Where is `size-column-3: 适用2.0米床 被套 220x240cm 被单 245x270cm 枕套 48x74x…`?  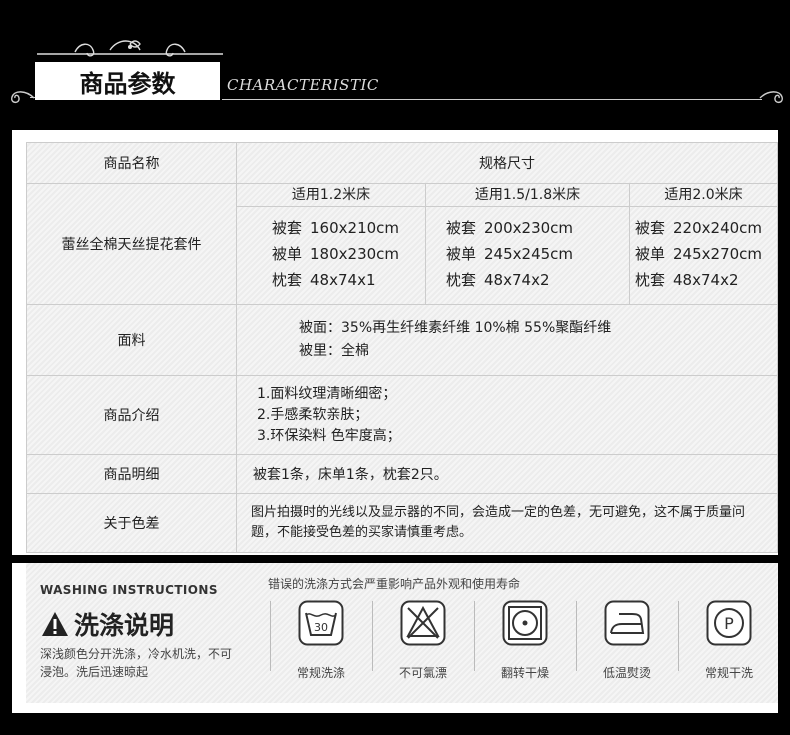
size-column-3: 适用2.0米床 被套 220x240cm 被单 245x270cm 枕套 48x74x… is located at coordinates (703, 244).